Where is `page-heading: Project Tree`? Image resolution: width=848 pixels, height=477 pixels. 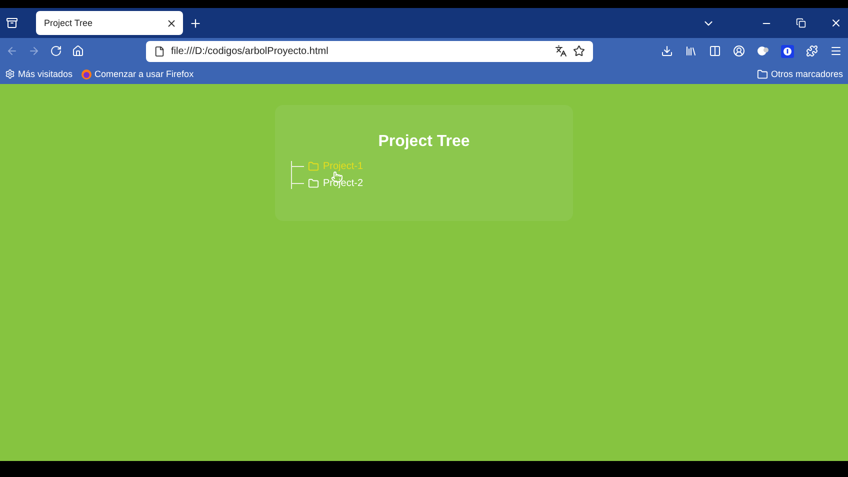 page-heading: Project Tree is located at coordinates (424, 142).